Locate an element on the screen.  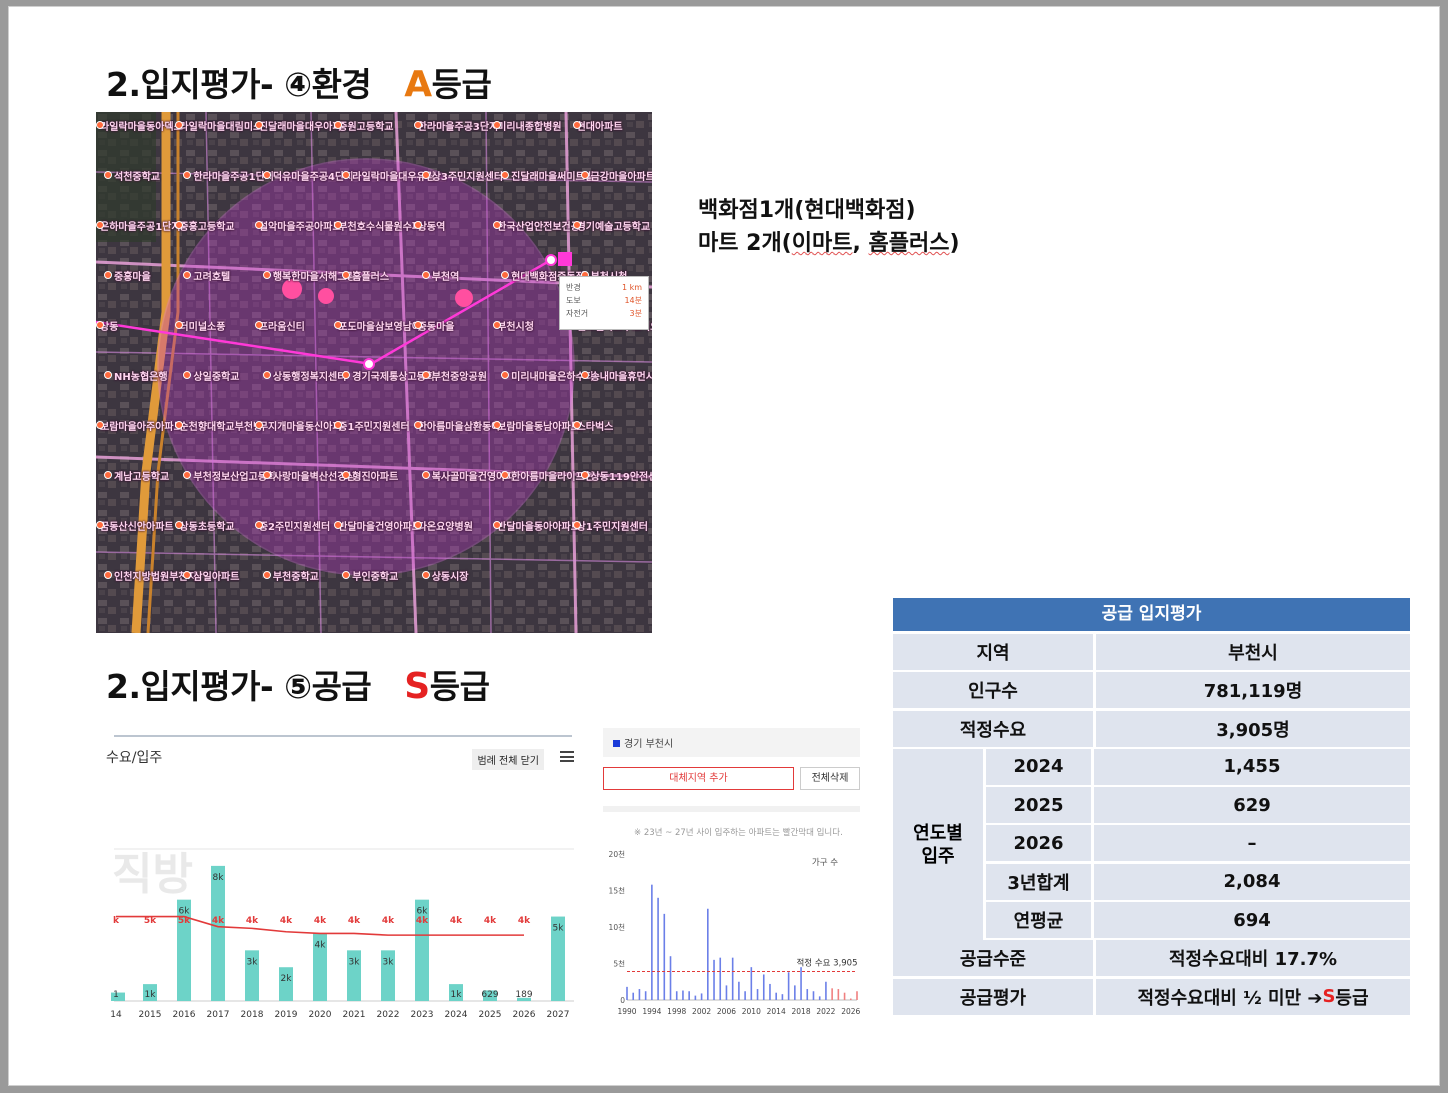
map-label: 석천중학교 is located at coordinates (137, 177).